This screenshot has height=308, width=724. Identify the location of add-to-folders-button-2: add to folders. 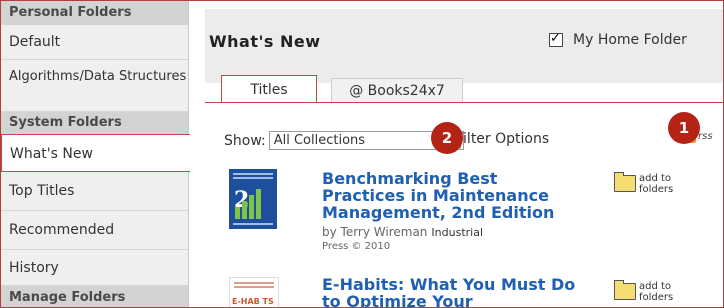
(643, 291).